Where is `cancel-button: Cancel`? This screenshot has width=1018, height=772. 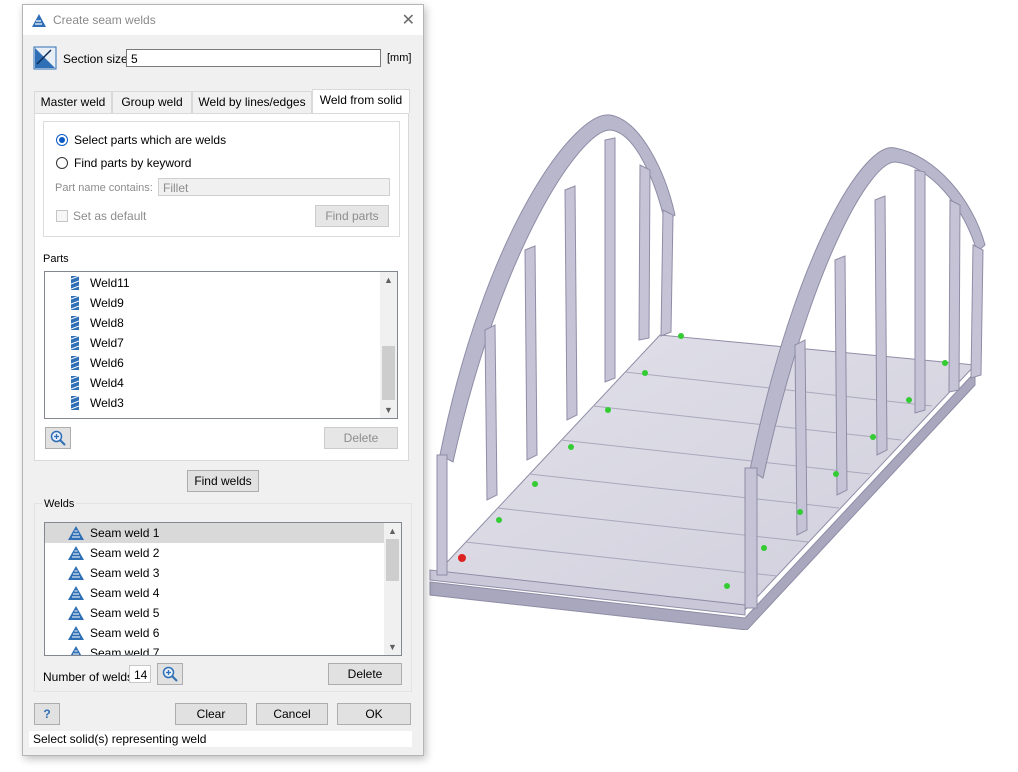
cancel-button: Cancel is located at coordinates (292, 714).